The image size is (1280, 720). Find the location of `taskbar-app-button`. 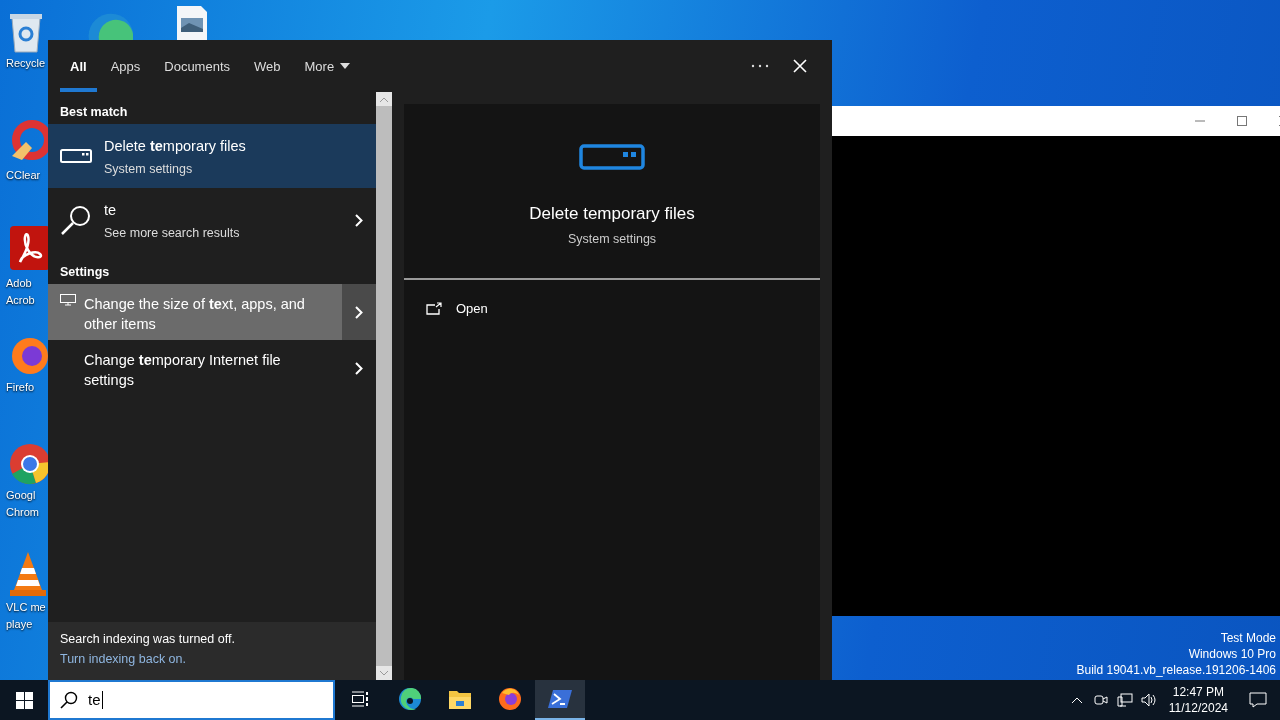

taskbar-app-button is located at coordinates (560, 700).